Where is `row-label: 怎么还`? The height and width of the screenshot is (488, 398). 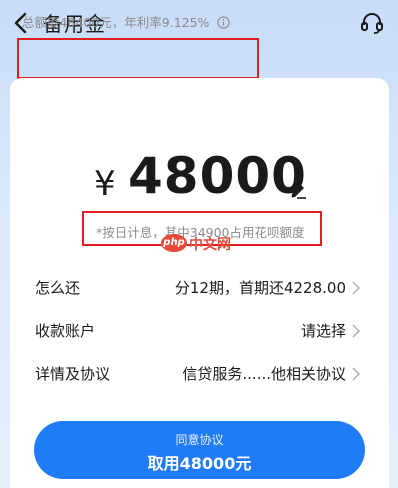 row-label: 怎么还 is located at coordinates (58, 288).